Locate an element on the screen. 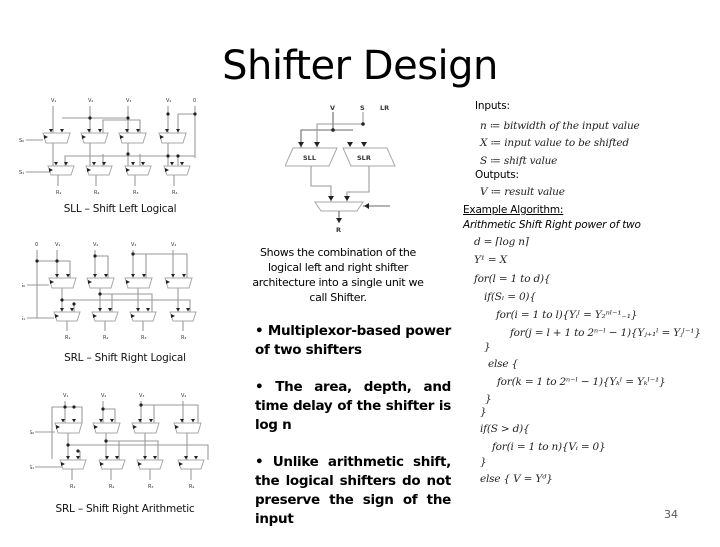 This screenshot has height=547, width=720. outputs-heading: Outputs: is located at coordinates (497, 175).